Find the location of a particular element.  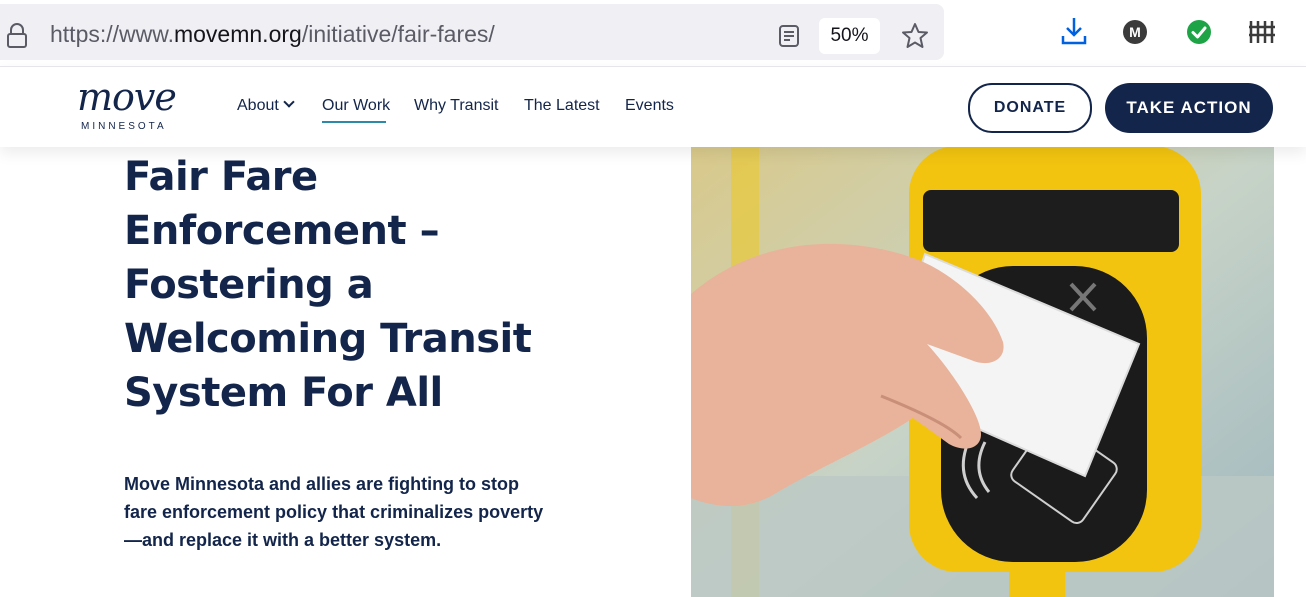

reader-view-icon is located at coordinates (789, 36).